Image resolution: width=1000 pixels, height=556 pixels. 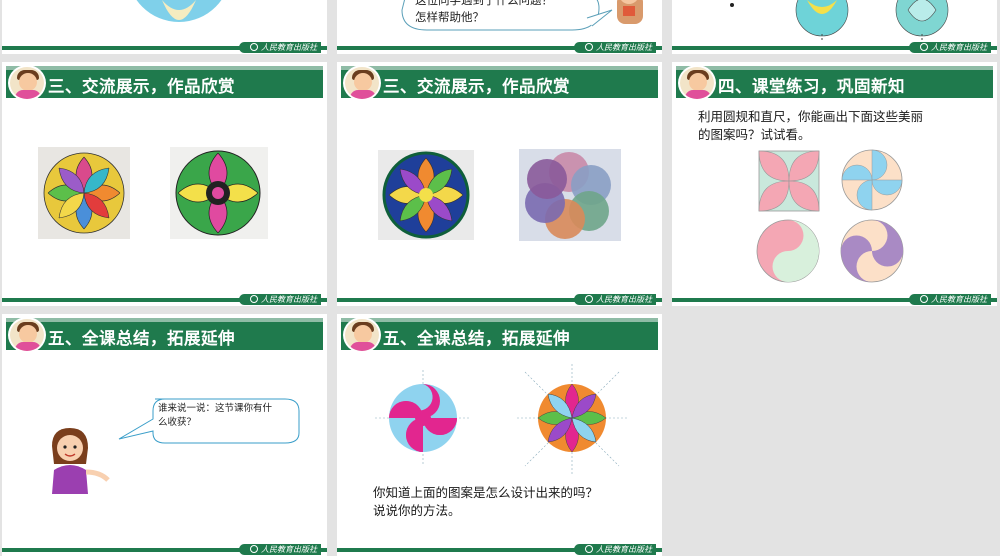 What do you see at coordinates (872, 251) in the screenshot?
I see `pattern-swirl-purple` at bounding box center [872, 251].